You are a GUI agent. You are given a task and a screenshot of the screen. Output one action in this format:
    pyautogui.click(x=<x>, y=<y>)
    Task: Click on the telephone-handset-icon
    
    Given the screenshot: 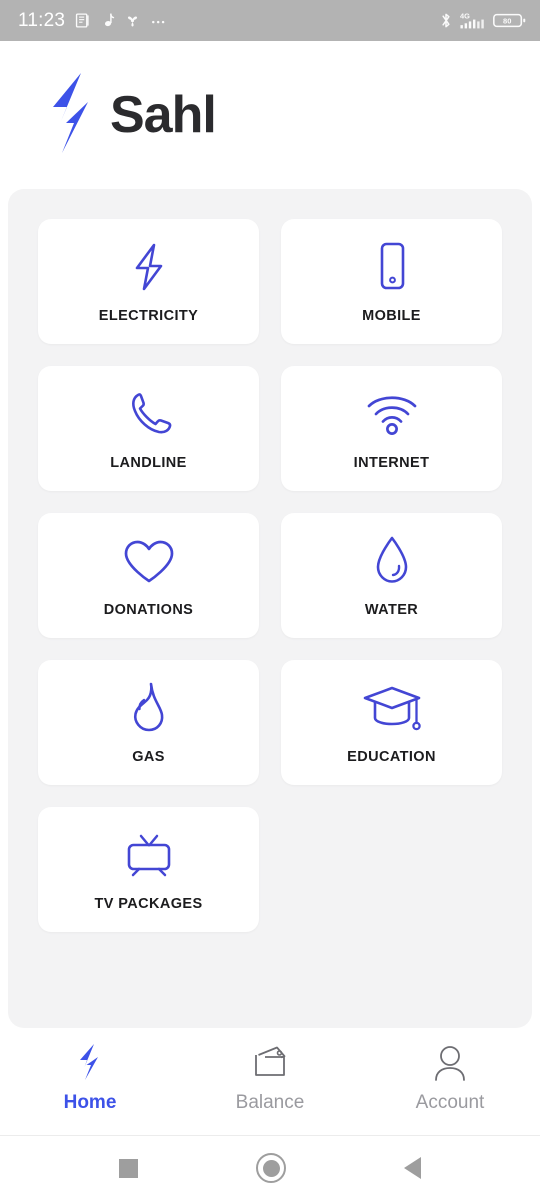 What is the action you would take?
    pyautogui.click(x=149, y=414)
    